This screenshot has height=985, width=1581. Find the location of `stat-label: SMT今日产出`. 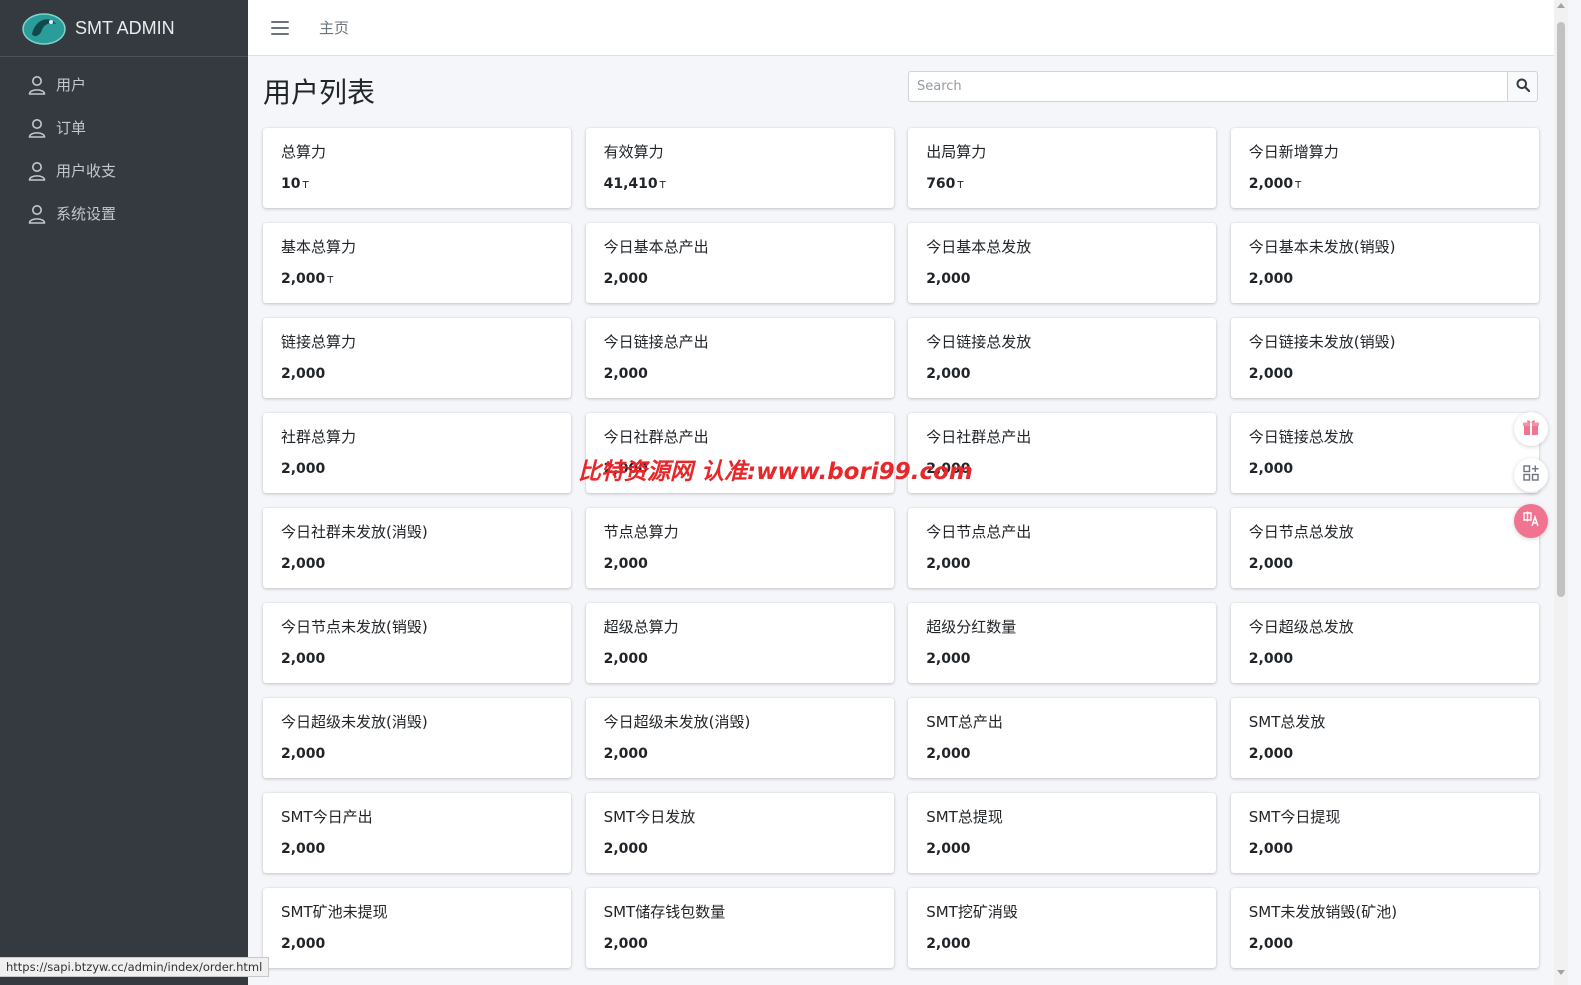

stat-label: SMT今日产出 is located at coordinates (327, 817).